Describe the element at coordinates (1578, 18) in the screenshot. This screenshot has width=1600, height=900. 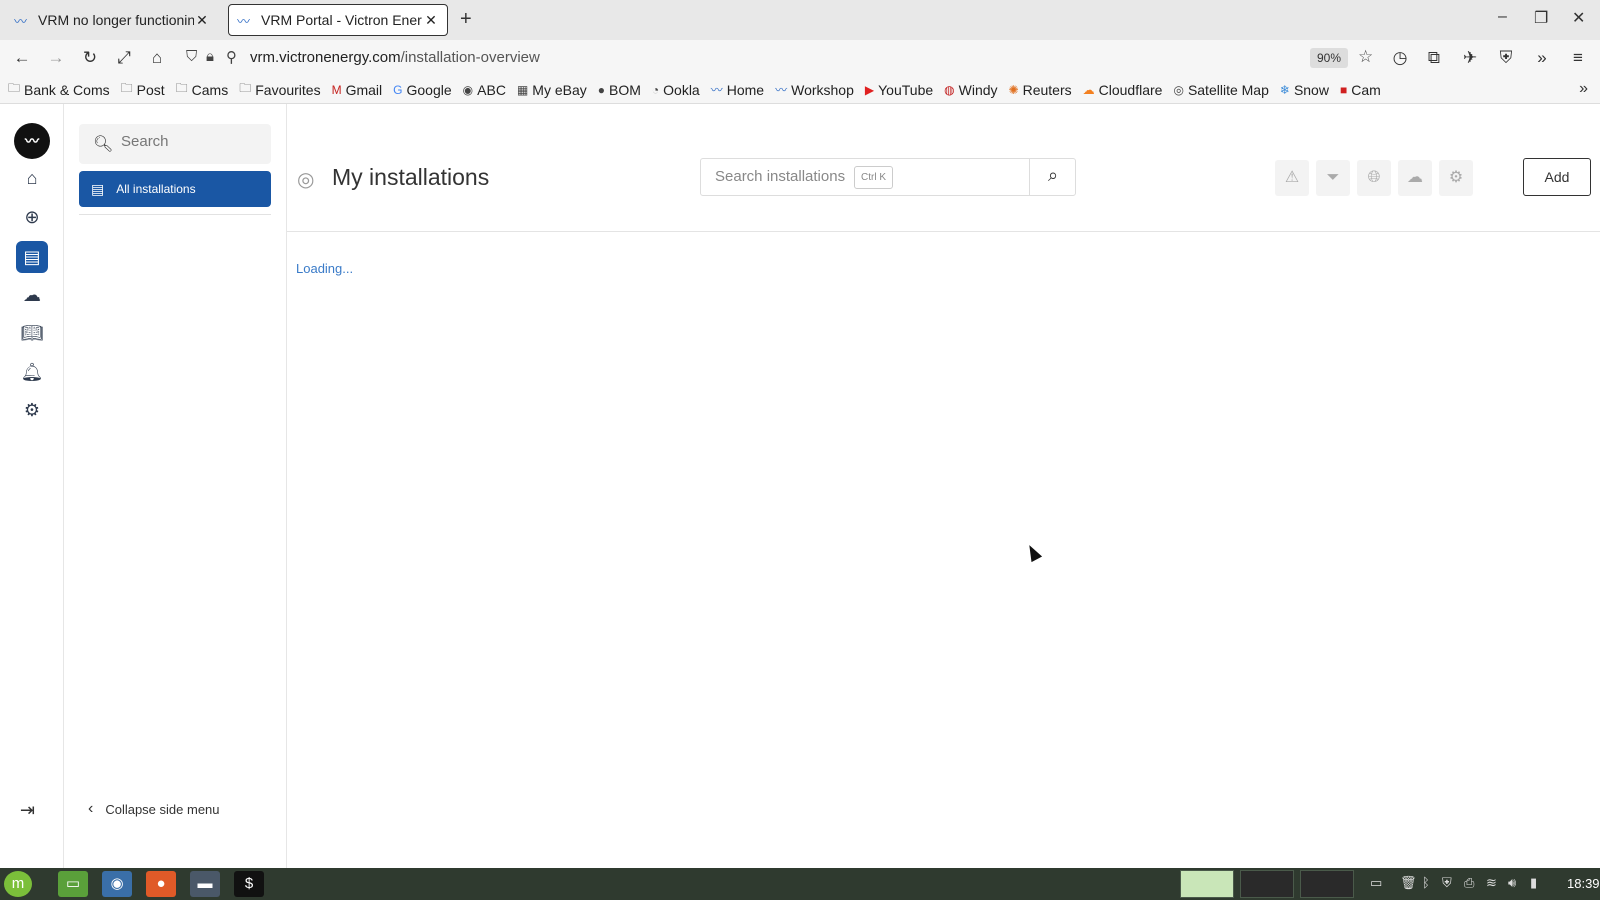
I see `close-window-icon: ✕` at that location.